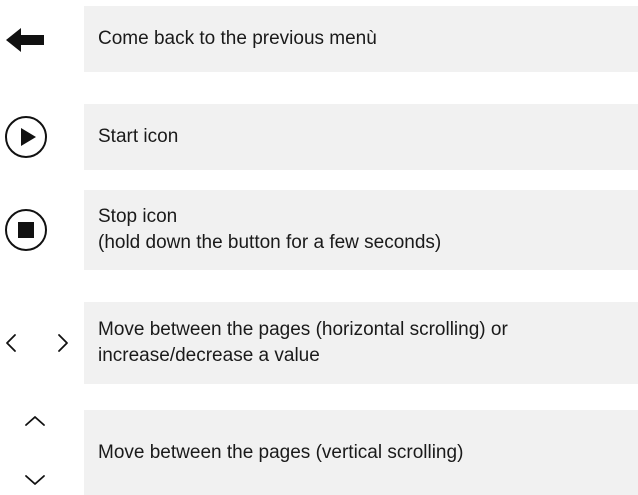  Describe the element at coordinates (237, 38) in the screenshot. I see `description-line: Come back to the previous menù` at that location.